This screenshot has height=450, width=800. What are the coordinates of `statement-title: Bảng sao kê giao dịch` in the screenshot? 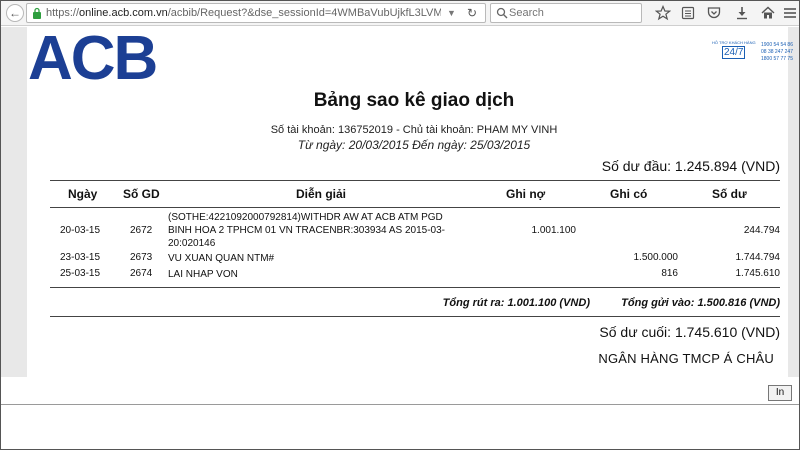 It's located at (414, 100).